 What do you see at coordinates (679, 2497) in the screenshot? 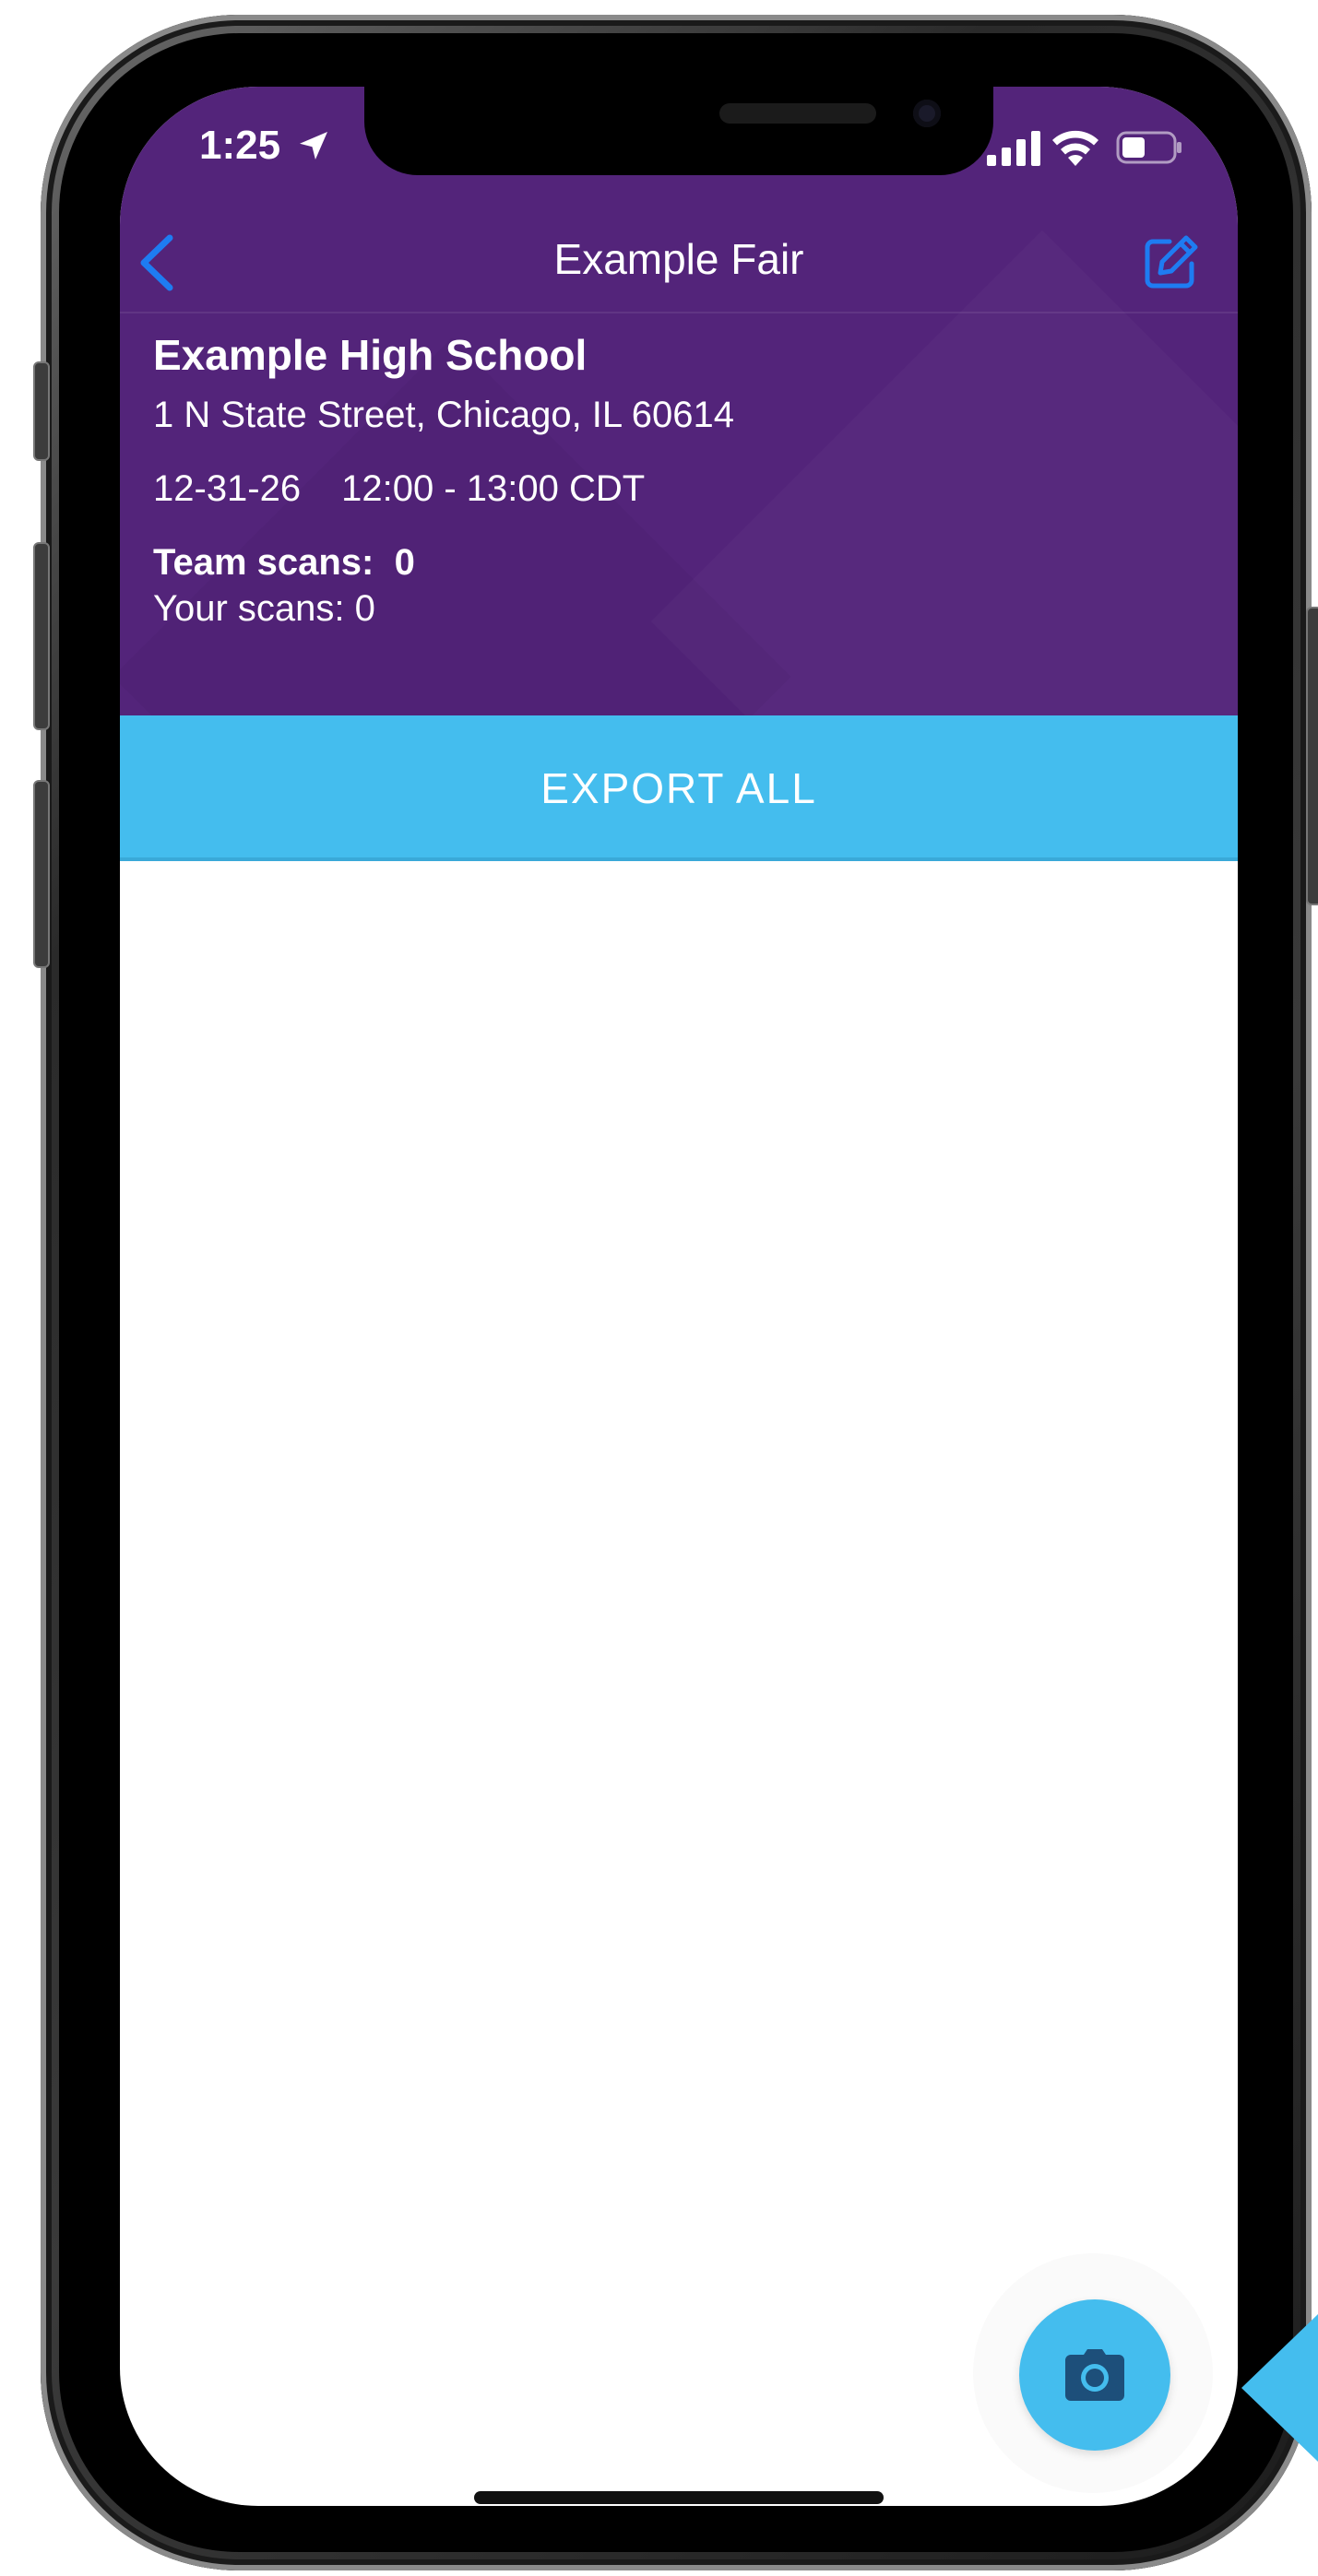
I see `home-indicator` at bounding box center [679, 2497].